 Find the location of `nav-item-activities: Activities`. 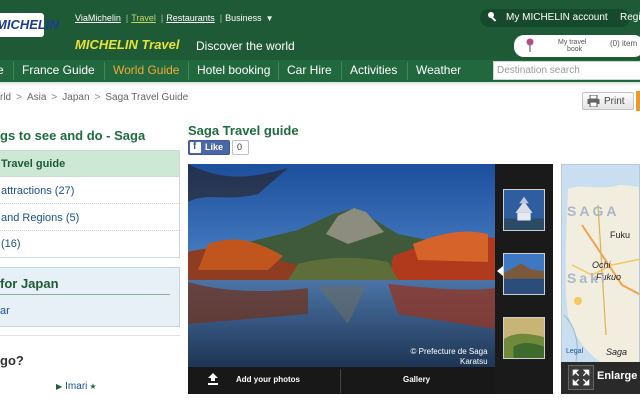

nav-item-activities: Activities is located at coordinates (373, 70).